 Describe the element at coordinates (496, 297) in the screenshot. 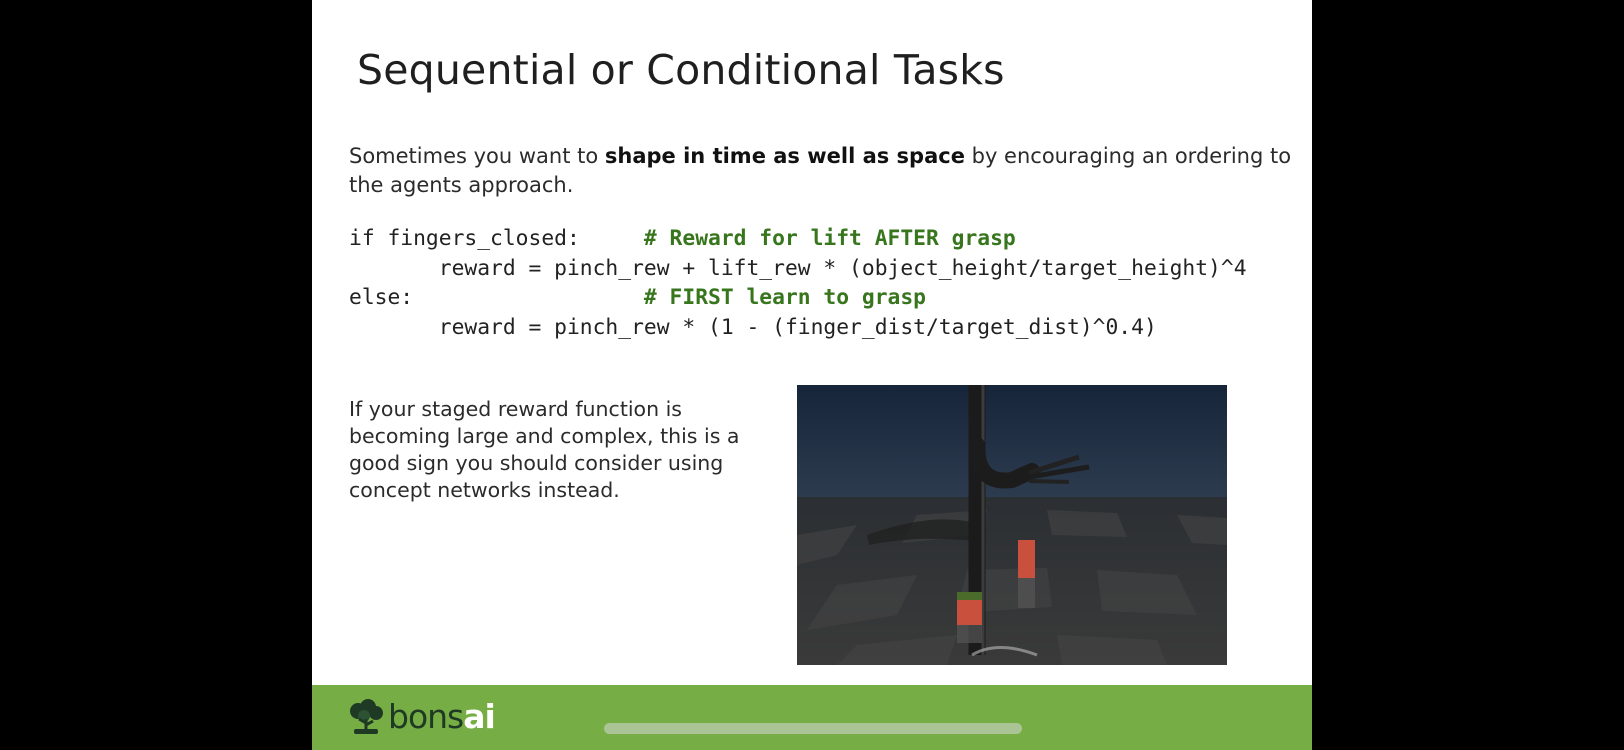

I see `code-line-3-code: else:` at that location.